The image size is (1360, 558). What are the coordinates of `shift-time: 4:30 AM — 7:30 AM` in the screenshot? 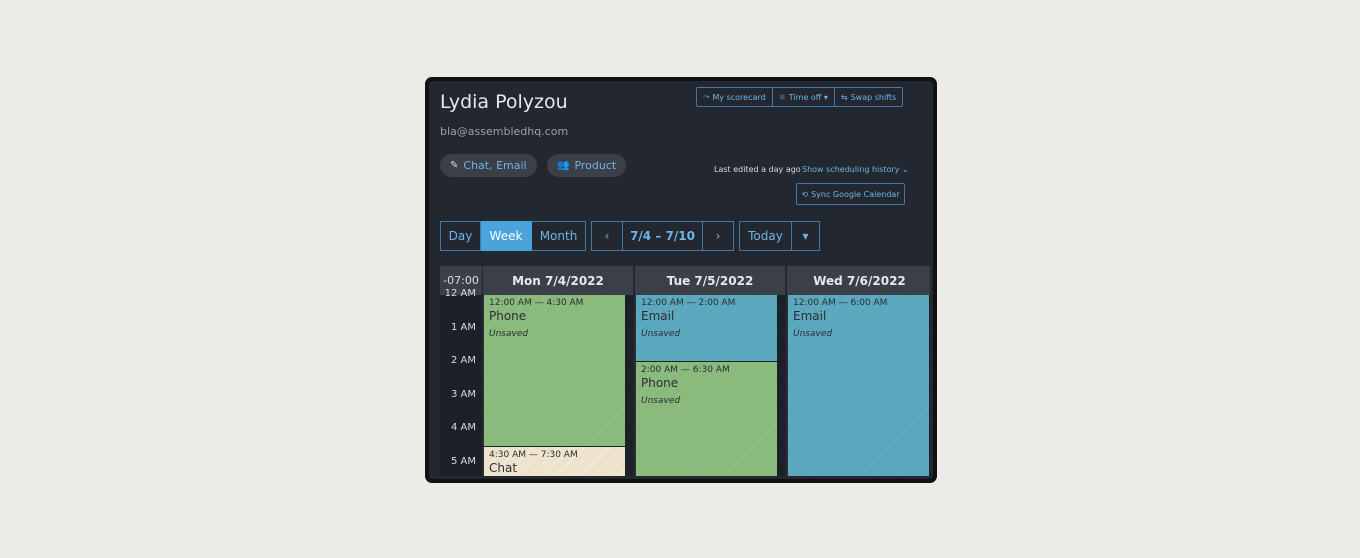 It's located at (533, 455).